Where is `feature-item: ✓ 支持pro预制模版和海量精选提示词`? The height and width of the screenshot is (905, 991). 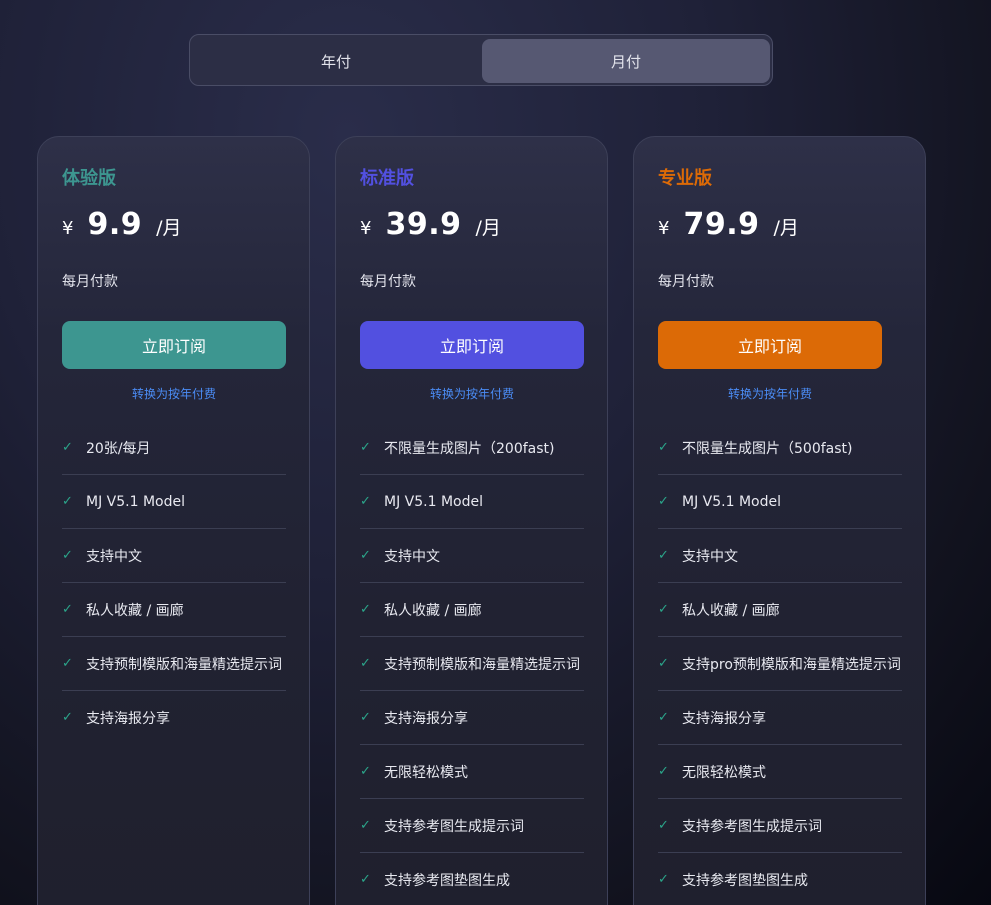 feature-item: ✓ 支持pro预制模版和海量精选提示词 is located at coordinates (780, 664).